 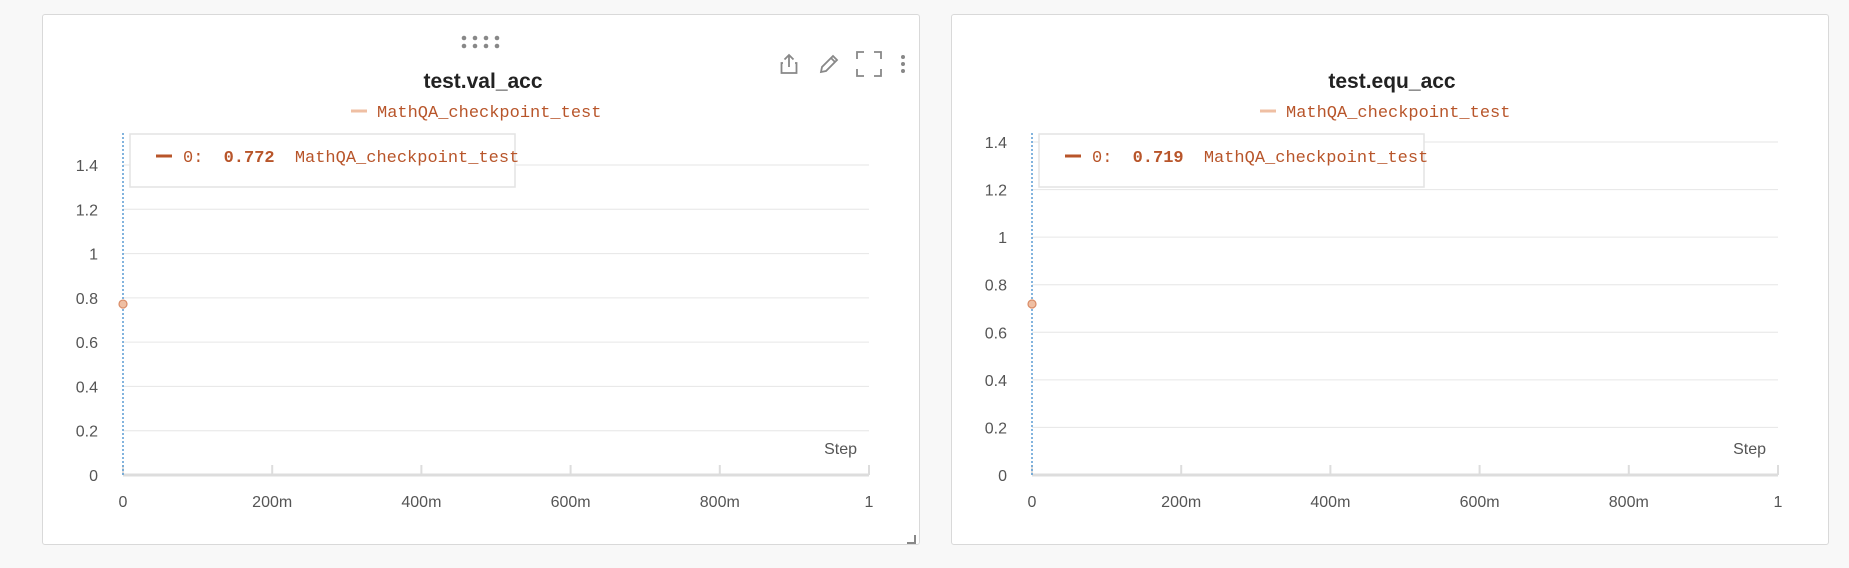 What do you see at coordinates (1392, 81) in the screenshot?
I see `chart-title: test.equ_acc` at bounding box center [1392, 81].